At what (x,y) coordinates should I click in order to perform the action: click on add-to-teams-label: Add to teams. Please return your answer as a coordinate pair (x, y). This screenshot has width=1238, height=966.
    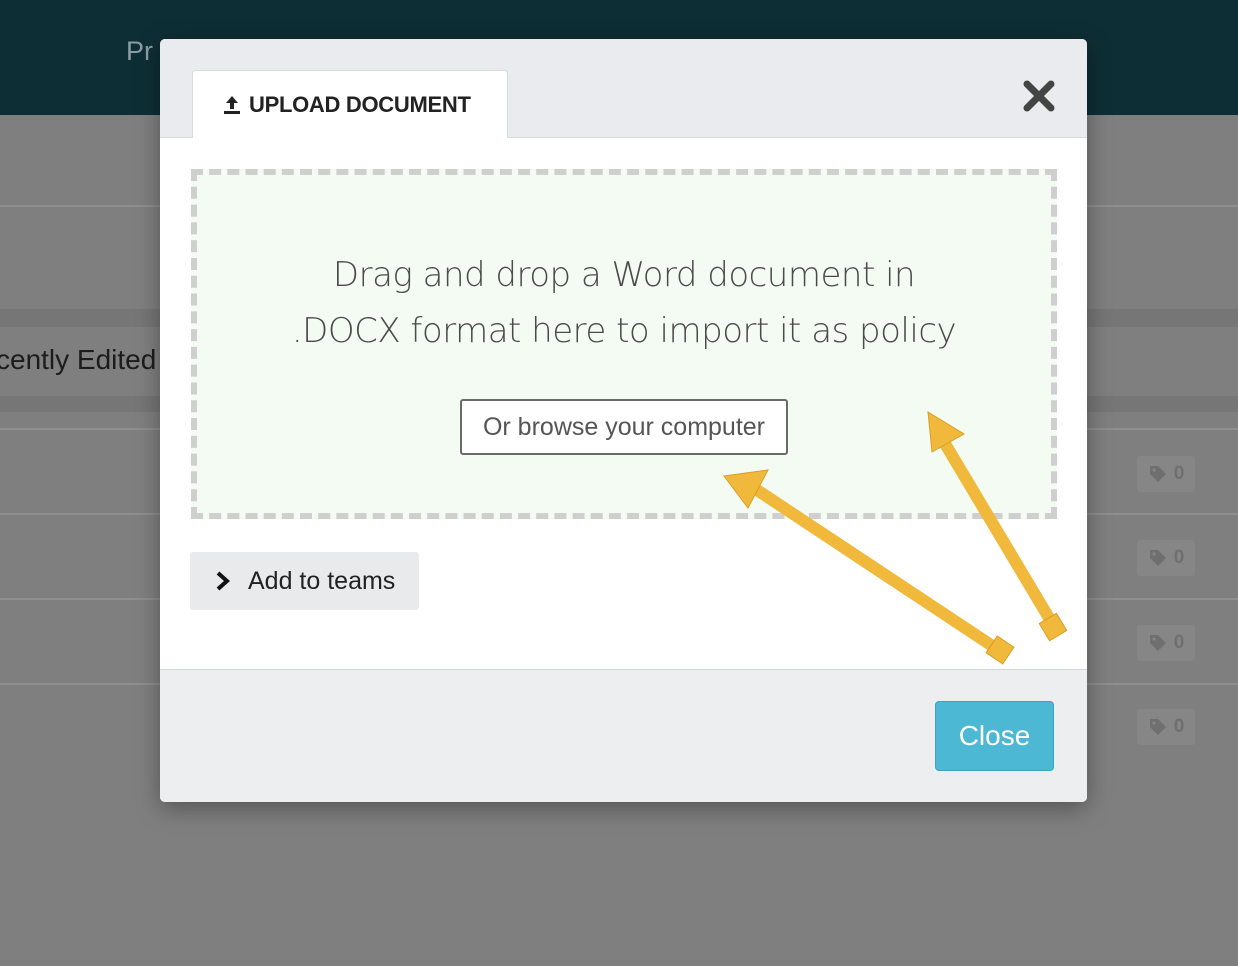
    Looking at the image, I should click on (322, 580).